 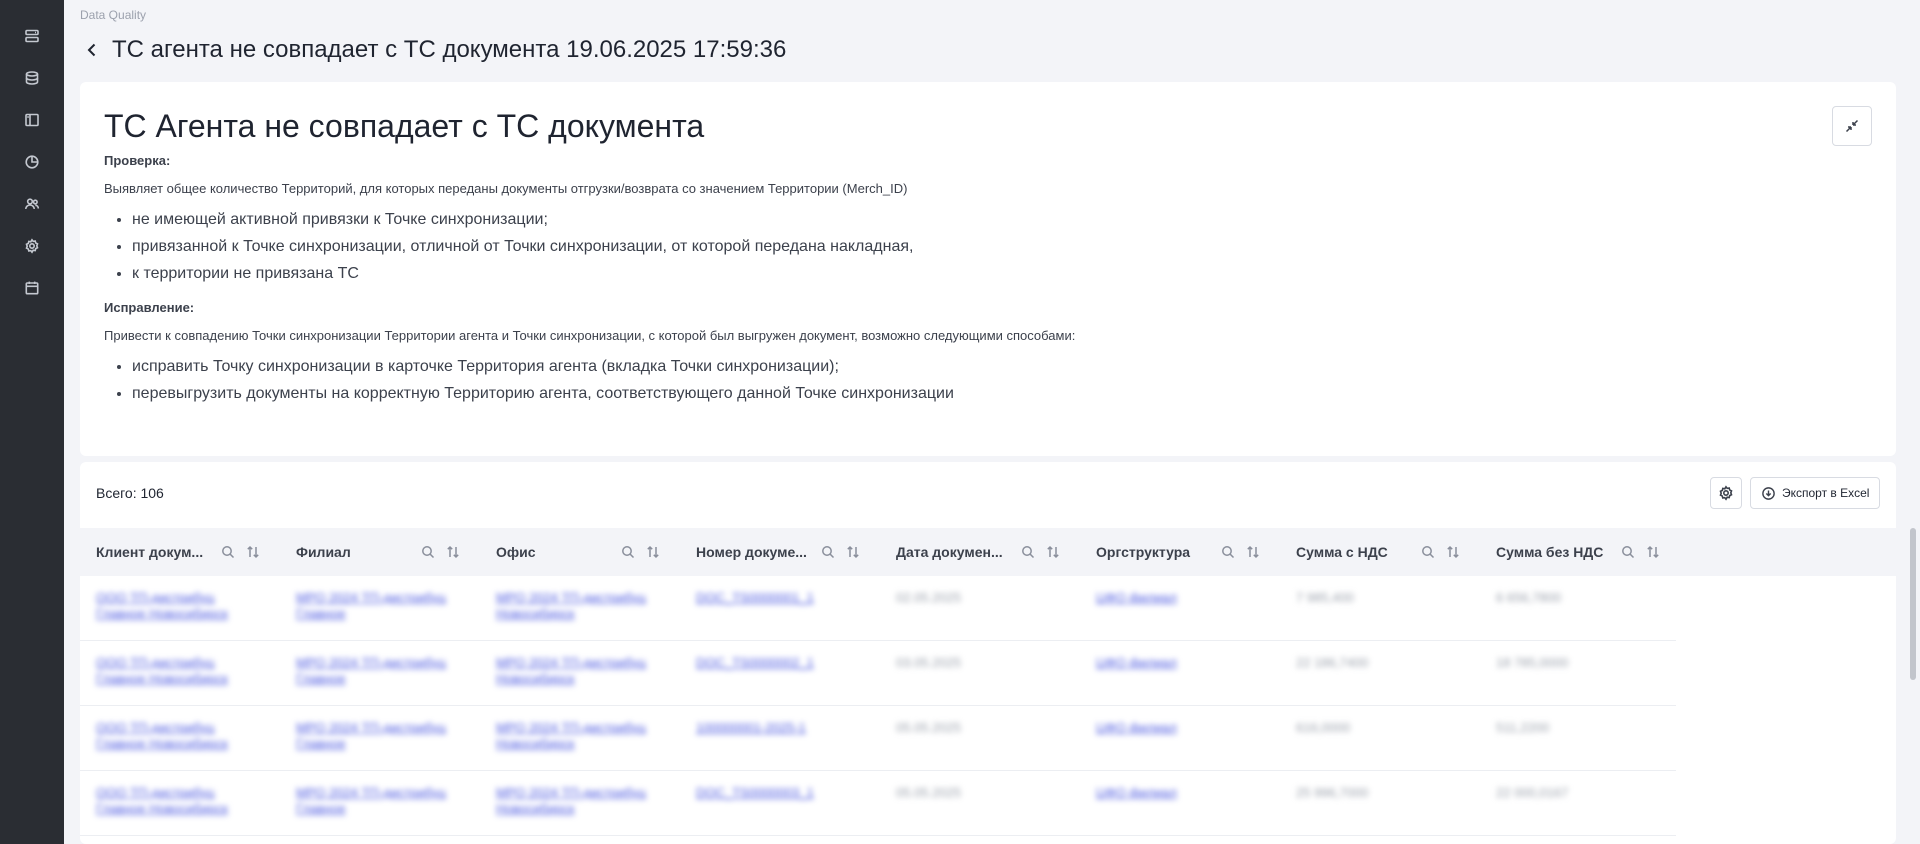 What do you see at coordinates (32, 204) in the screenshot?
I see `sidebar-item-users` at bounding box center [32, 204].